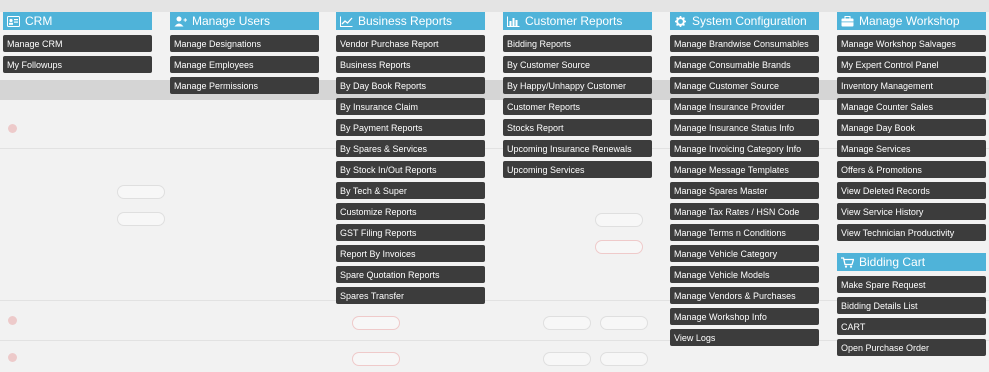 This screenshot has width=989, height=372. I want to click on menu-item-report-by-invoices: Report By Invoices, so click(410, 253).